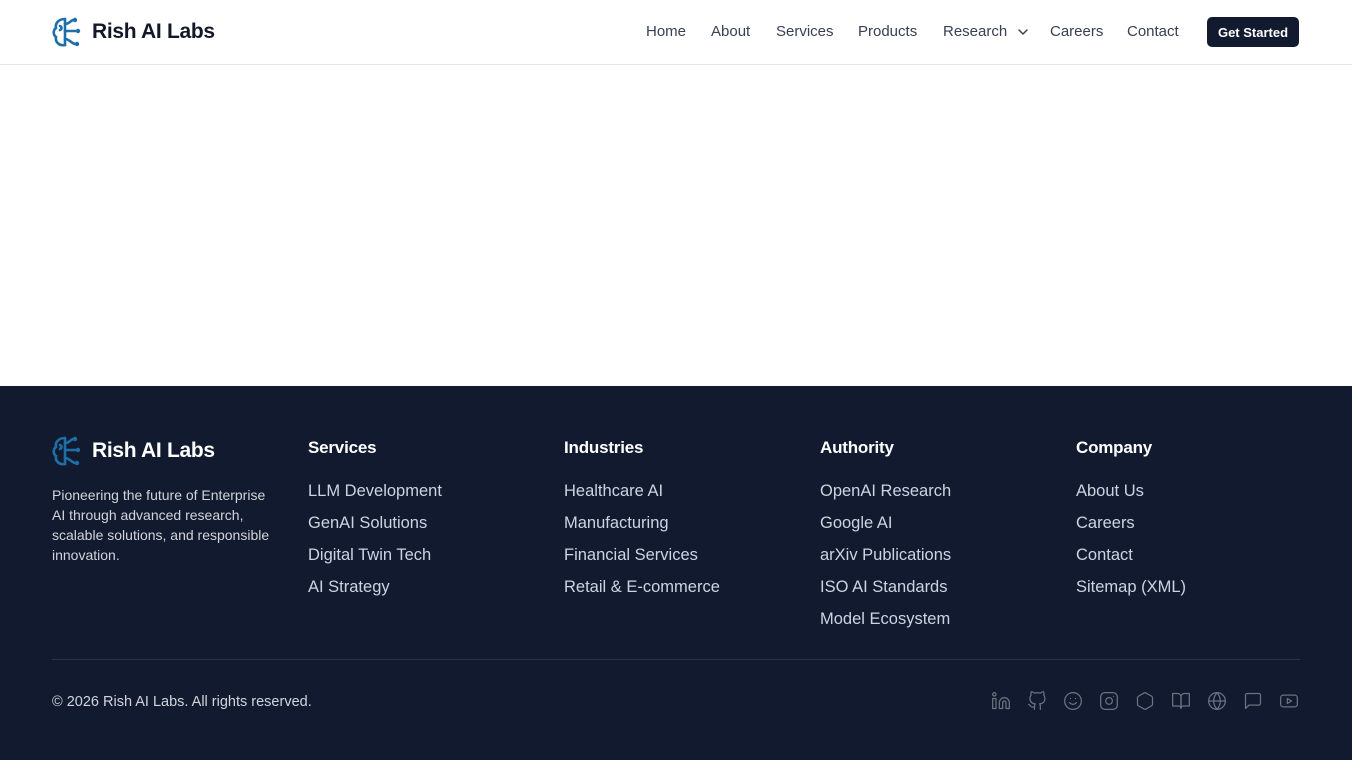  I want to click on footer-link: Google AI, so click(885, 523).